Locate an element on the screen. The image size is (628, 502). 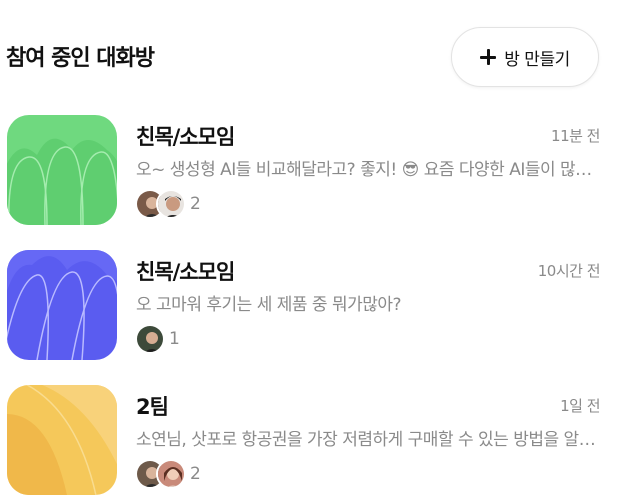
room-thumbnail-yellow is located at coordinates (62, 440).